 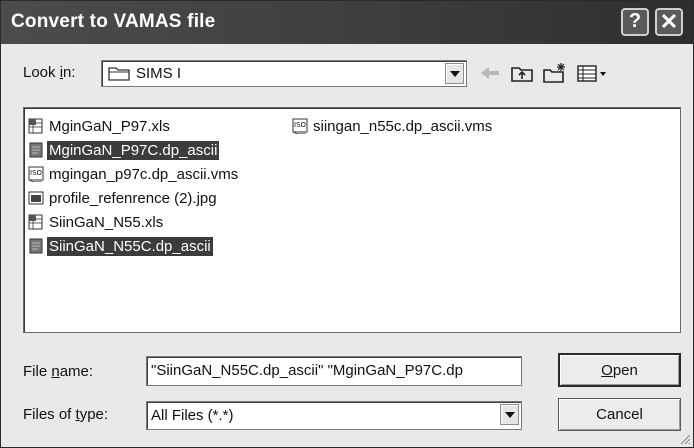 I want to click on file-item: ISO siingan_n55c.dp_ascii.vms, so click(x=393, y=126).